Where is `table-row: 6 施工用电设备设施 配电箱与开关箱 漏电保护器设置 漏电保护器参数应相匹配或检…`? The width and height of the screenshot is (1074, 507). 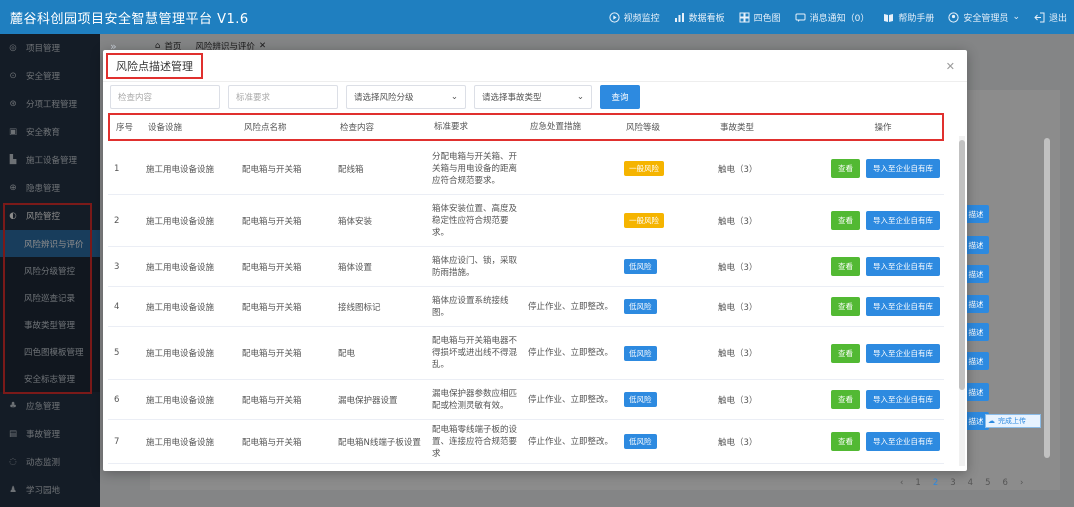
table-row: 6 施工用电设备设施 配电箱与开关箱 漏电保护器设置 漏电保护器参数应相匹配或检… is located at coordinates (526, 400).